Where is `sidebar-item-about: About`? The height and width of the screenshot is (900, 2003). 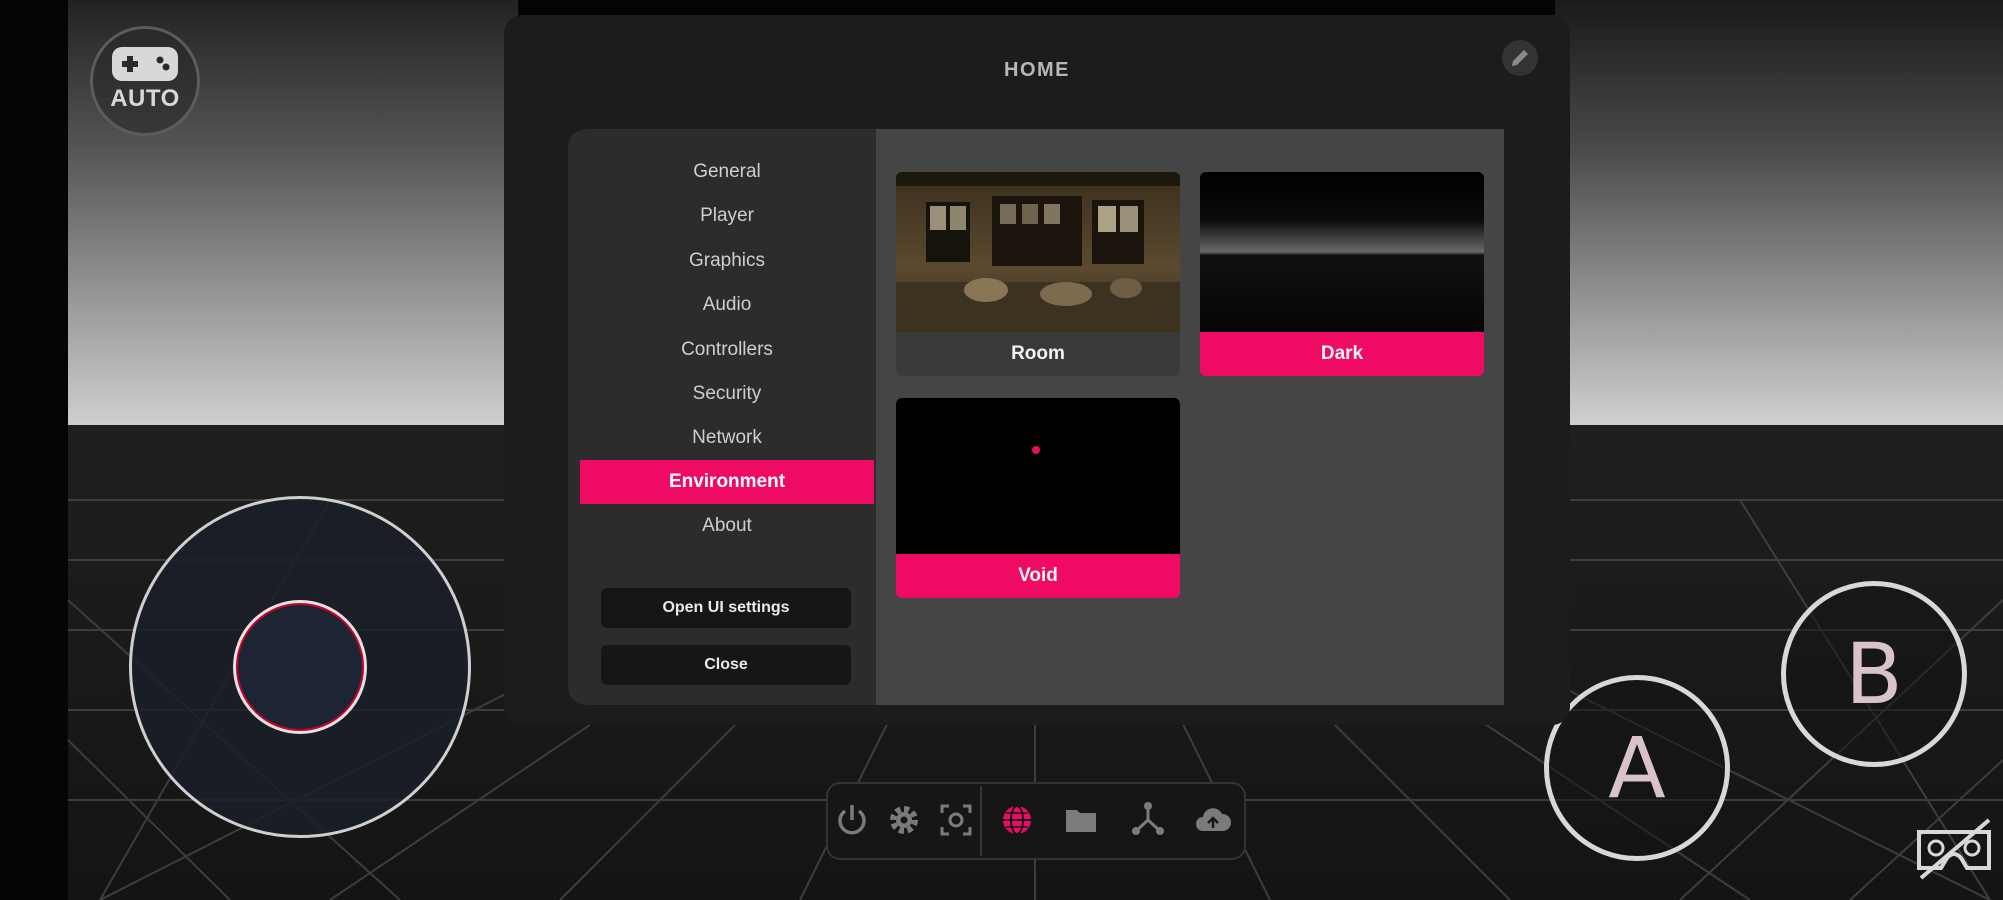
sidebar-item-about: About is located at coordinates (727, 526).